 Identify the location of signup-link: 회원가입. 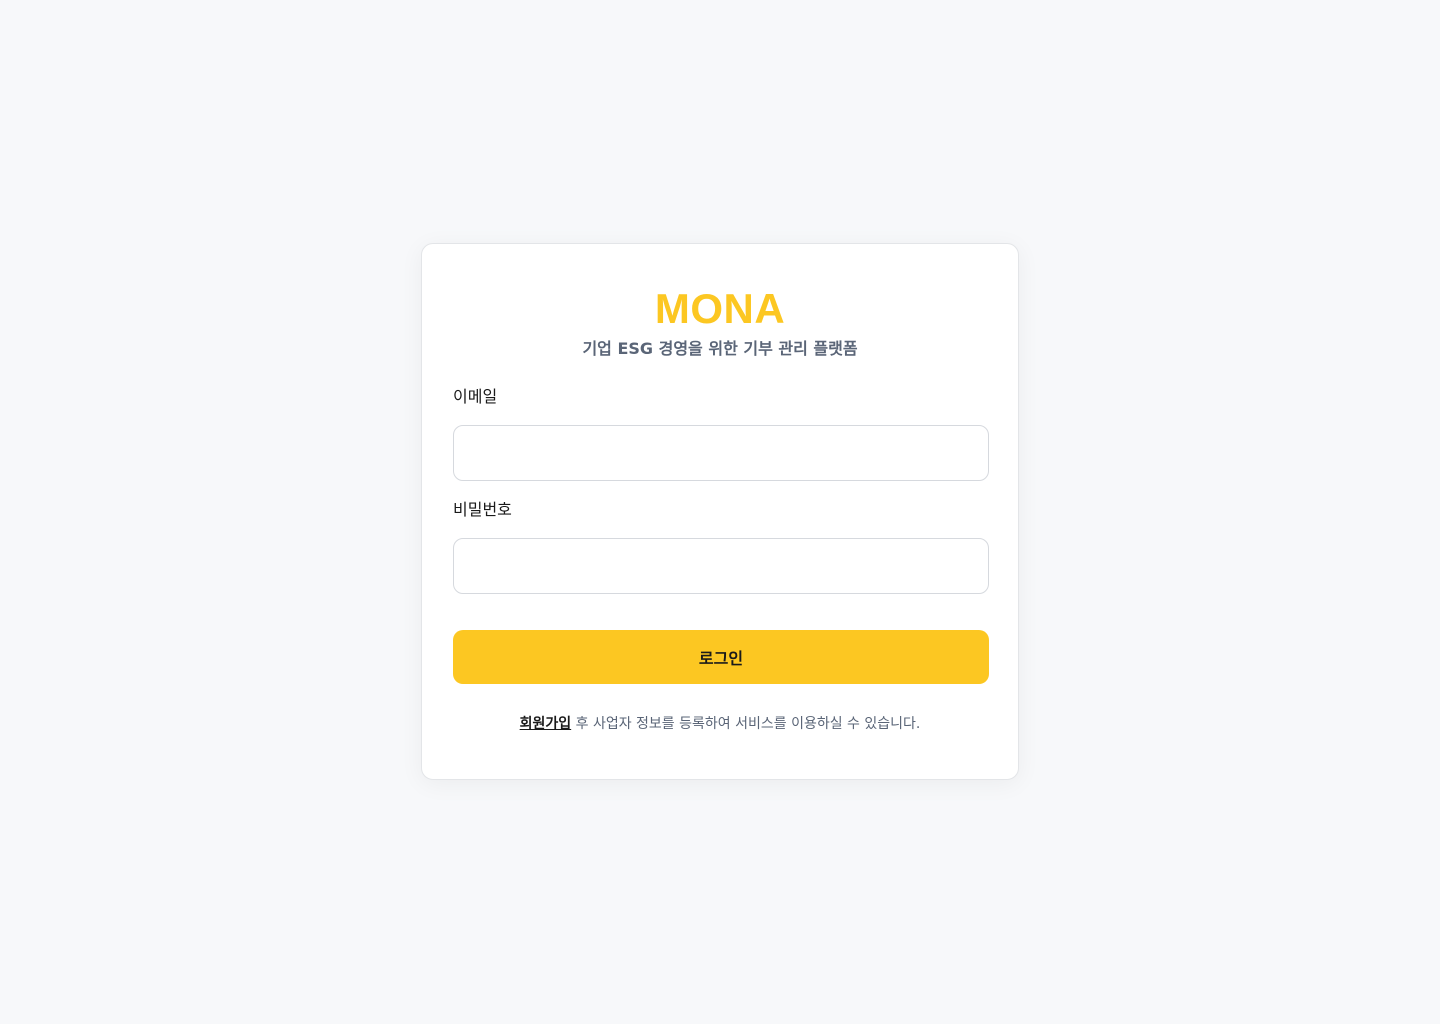
(546, 724).